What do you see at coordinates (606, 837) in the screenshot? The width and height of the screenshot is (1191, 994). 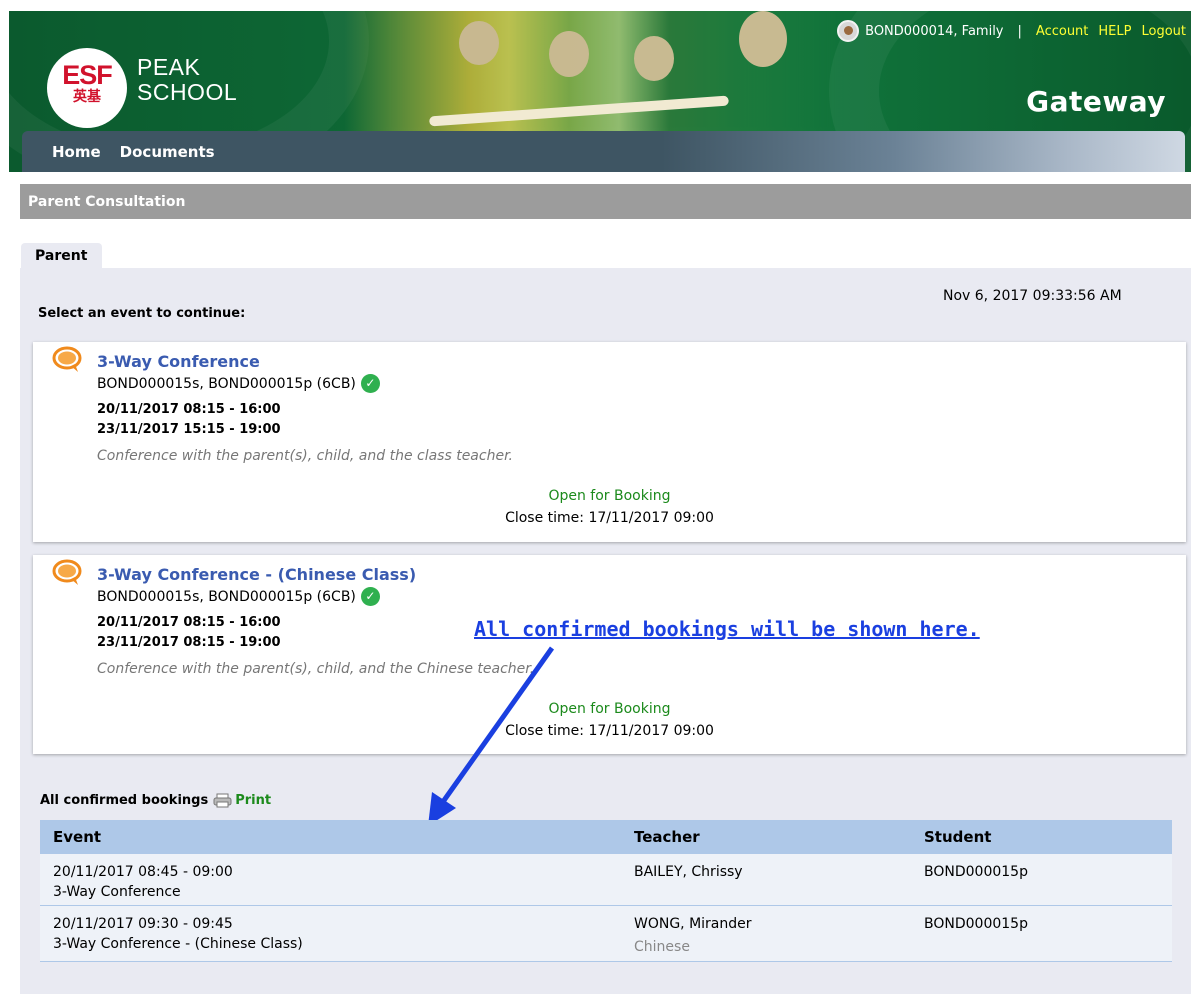 I see `table-header: Event Teacher Student` at bounding box center [606, 837].